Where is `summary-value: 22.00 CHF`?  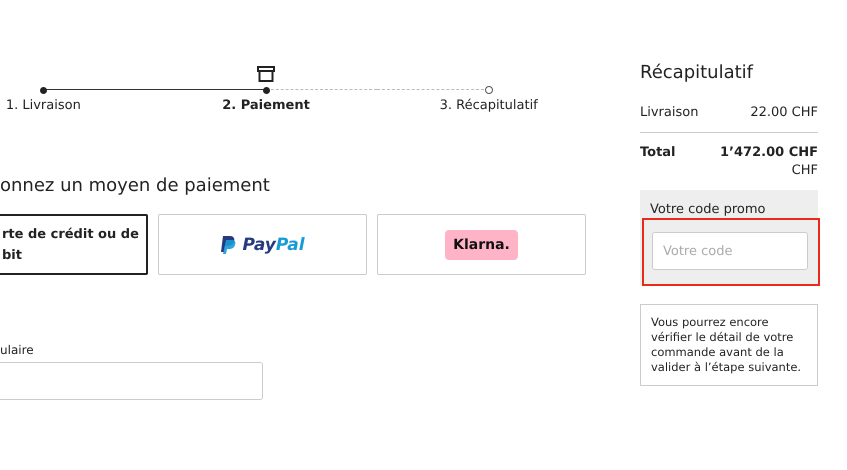 summary-value: 22.00 CHF is located at coordinates (784, 112).